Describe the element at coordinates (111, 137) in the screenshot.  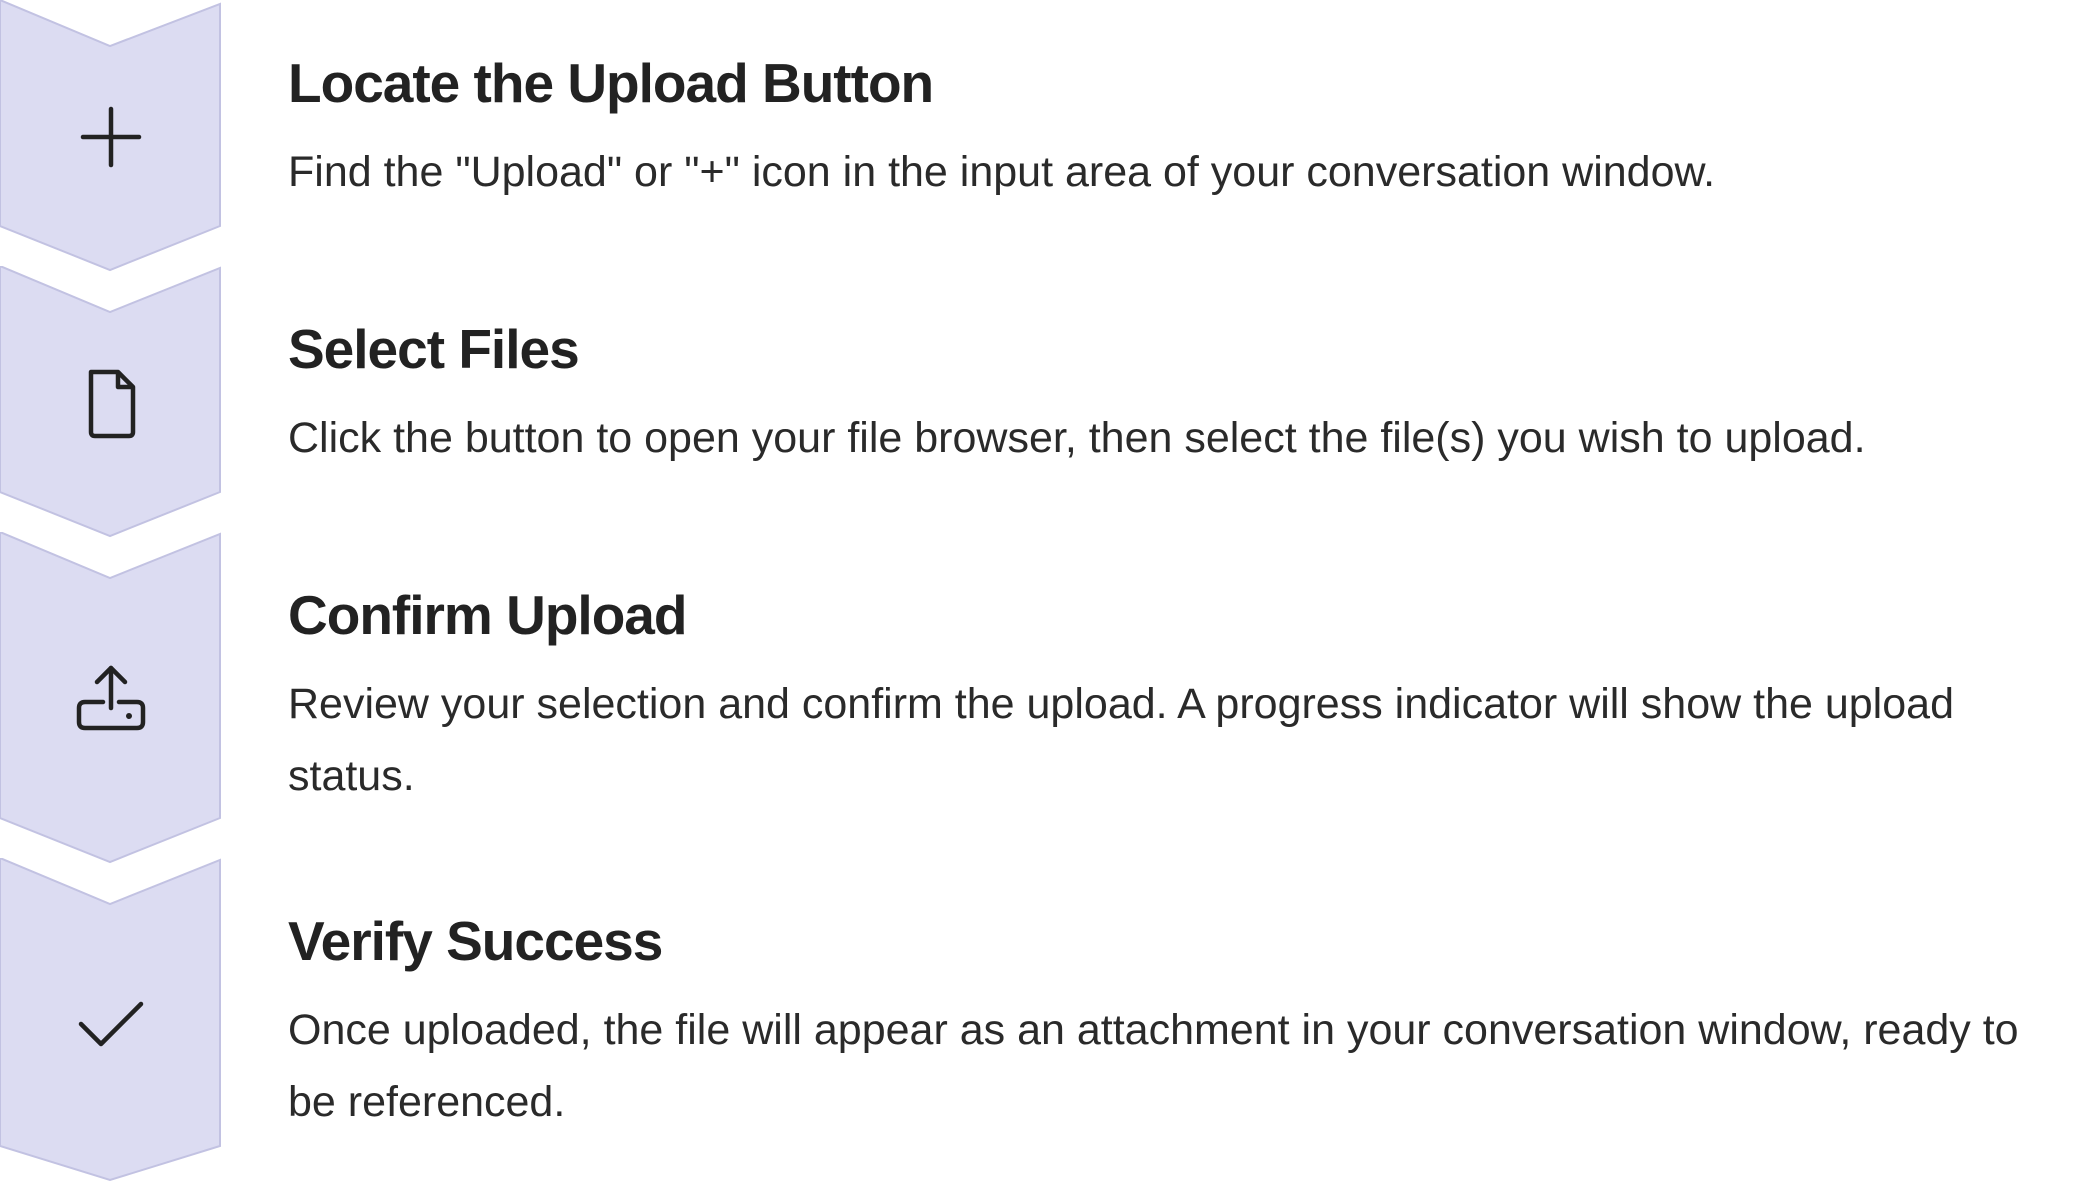
I see `plus-icon` at that location.